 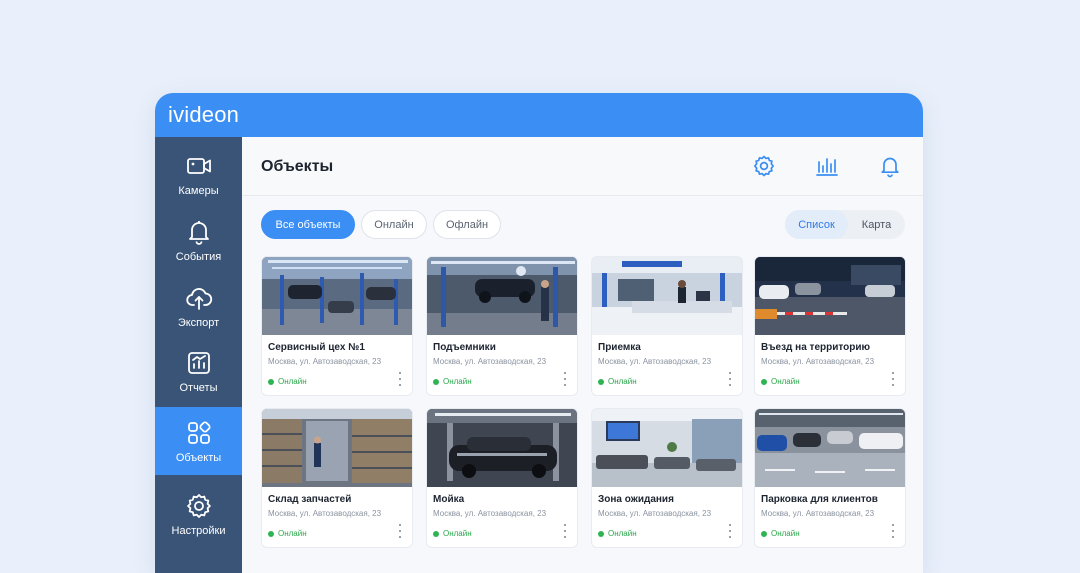 I want to click on sidebar-item-cameras: Камеры, so click(x=198, y=174).